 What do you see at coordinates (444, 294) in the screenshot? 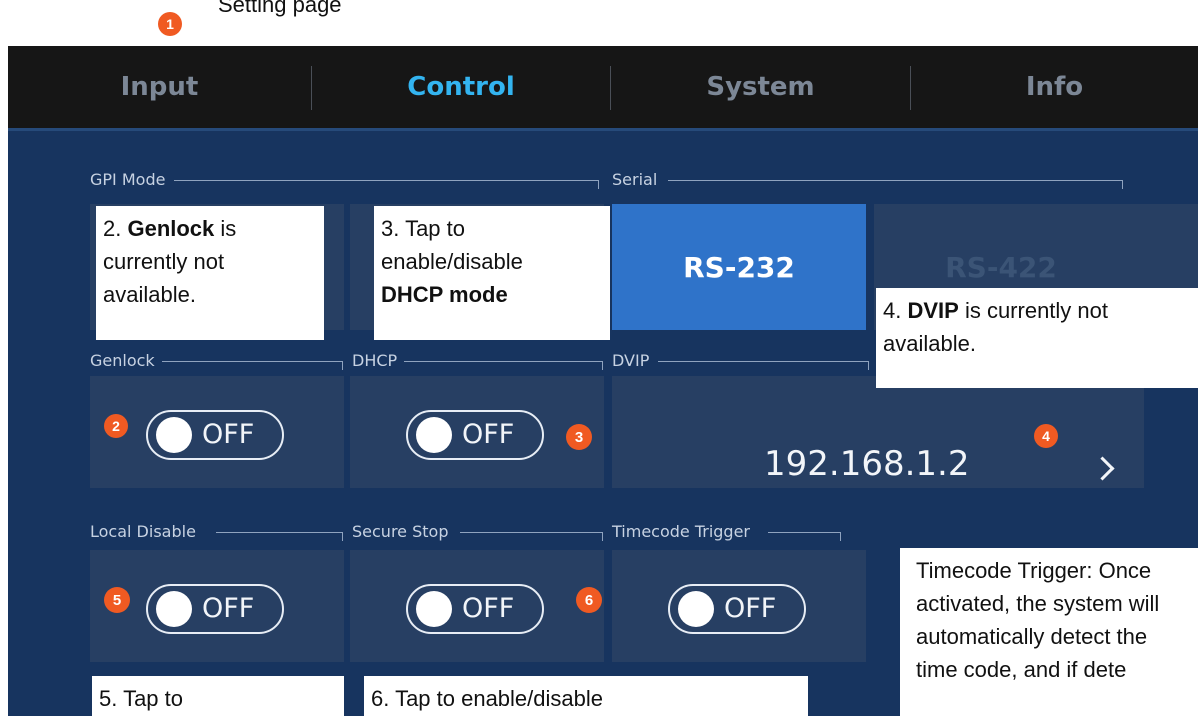
I see `note-emphasis: DHCP mode` at bounding box center [444, 294].